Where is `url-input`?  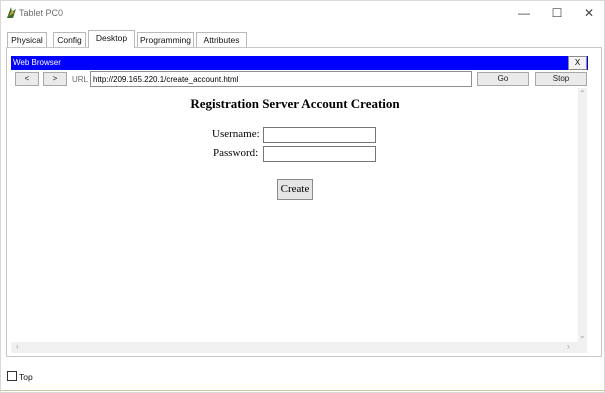
url-input is located at coordinates (281, 79).